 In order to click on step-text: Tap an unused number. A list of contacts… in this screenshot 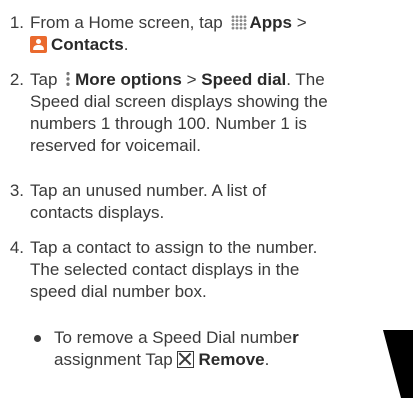, I will do `click(221, 202)`.